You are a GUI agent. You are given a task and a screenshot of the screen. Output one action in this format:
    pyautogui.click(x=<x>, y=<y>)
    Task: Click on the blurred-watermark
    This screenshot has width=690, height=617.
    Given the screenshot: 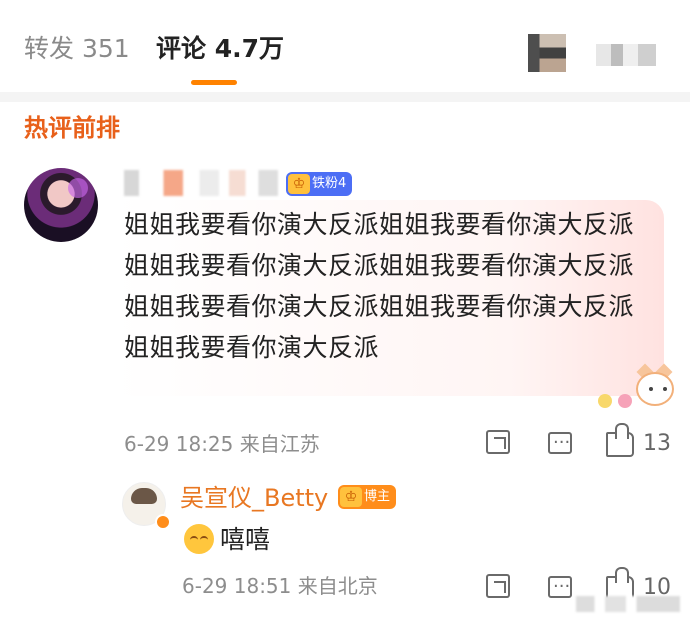 What is the action you would take?
    pyautogui.click(x=628, y=604)
    